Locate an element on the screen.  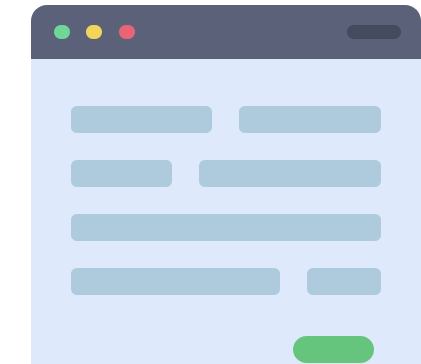
title-bar is located at coordinates (226, 32).